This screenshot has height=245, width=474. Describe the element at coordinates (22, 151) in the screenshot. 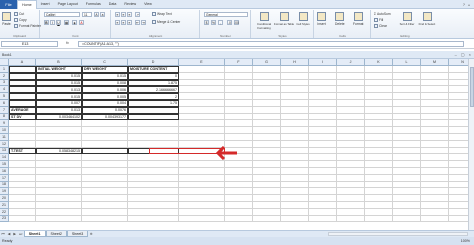

I see `cell-a13: T.TEST` at that location.